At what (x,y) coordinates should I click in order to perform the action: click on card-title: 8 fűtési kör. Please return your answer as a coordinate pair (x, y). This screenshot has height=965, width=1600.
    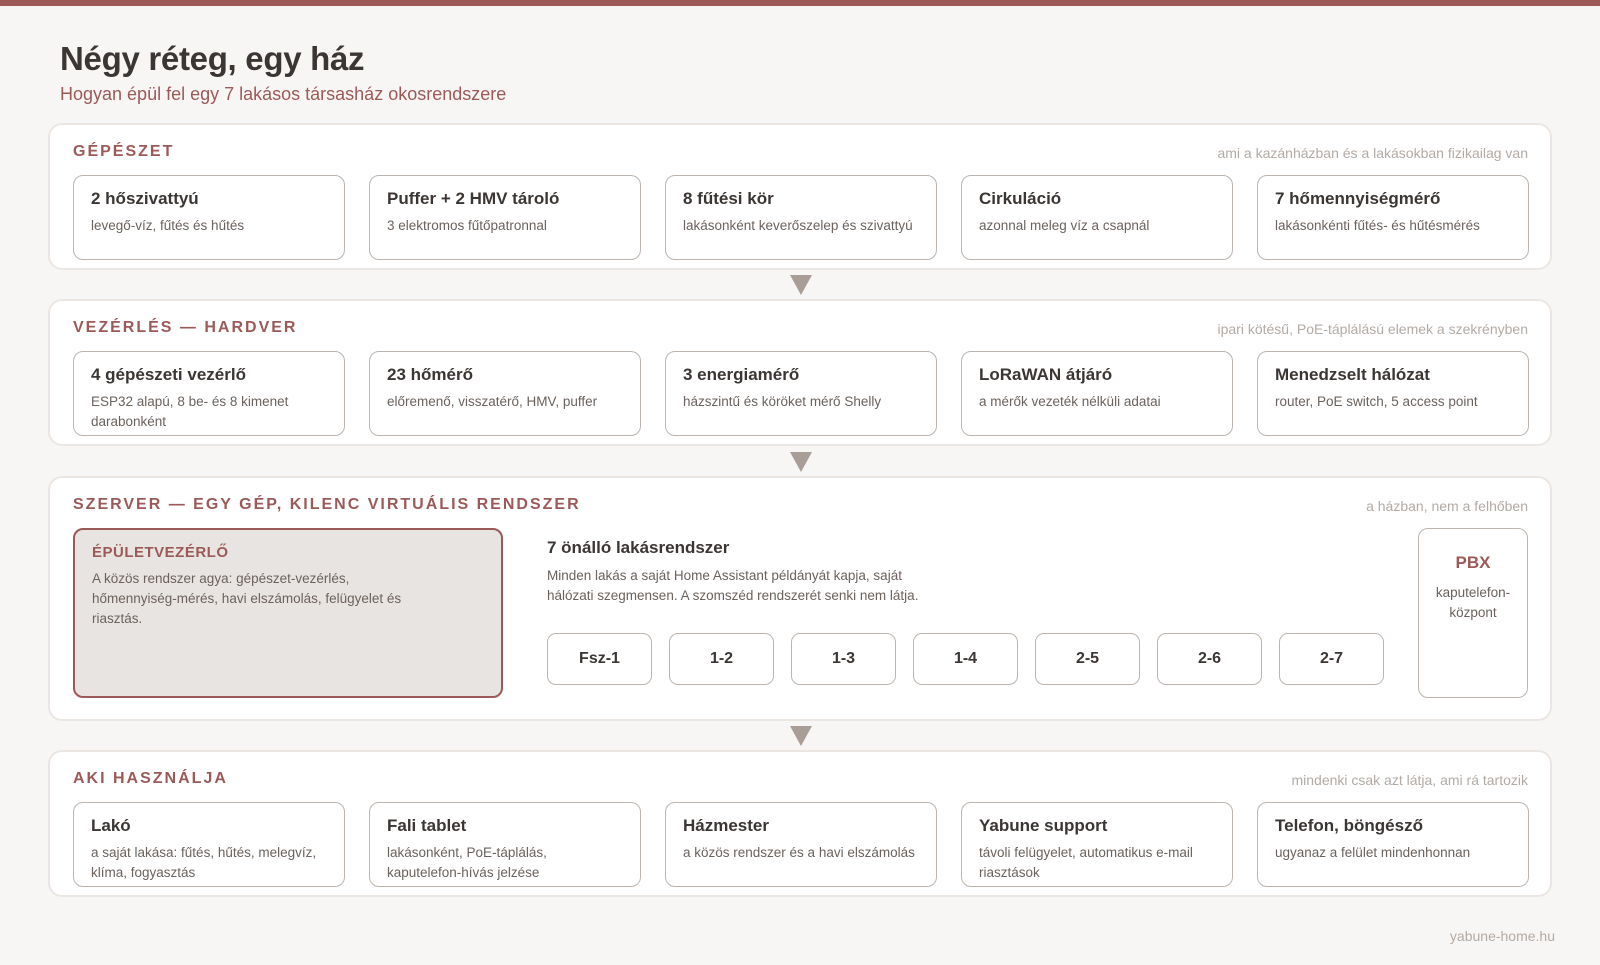
    Looking at the image, I should click on (728, 198).